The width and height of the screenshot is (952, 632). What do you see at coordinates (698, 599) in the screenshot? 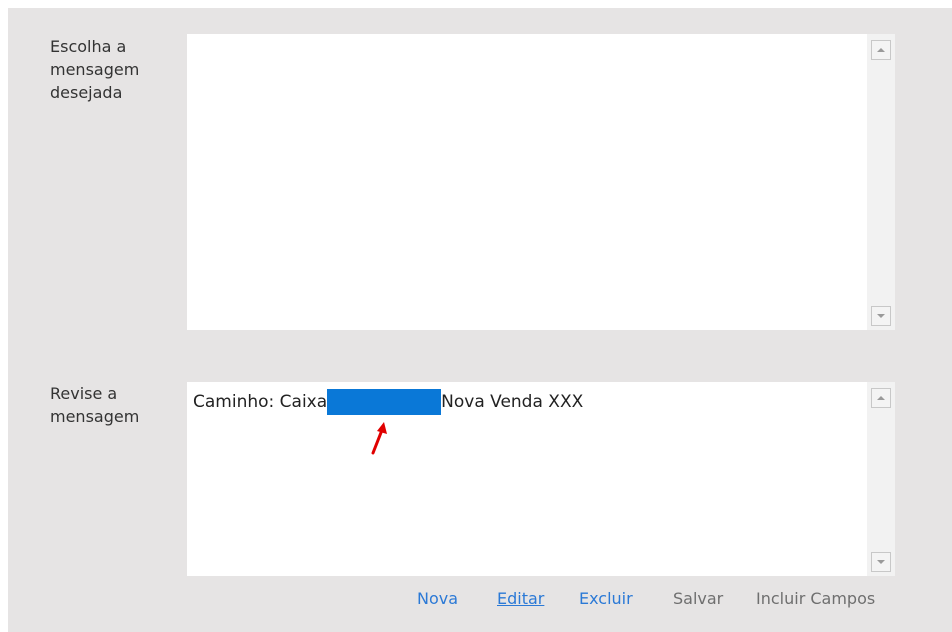
I see `salvar-link: Salvar` at bounding box center [698, 599].